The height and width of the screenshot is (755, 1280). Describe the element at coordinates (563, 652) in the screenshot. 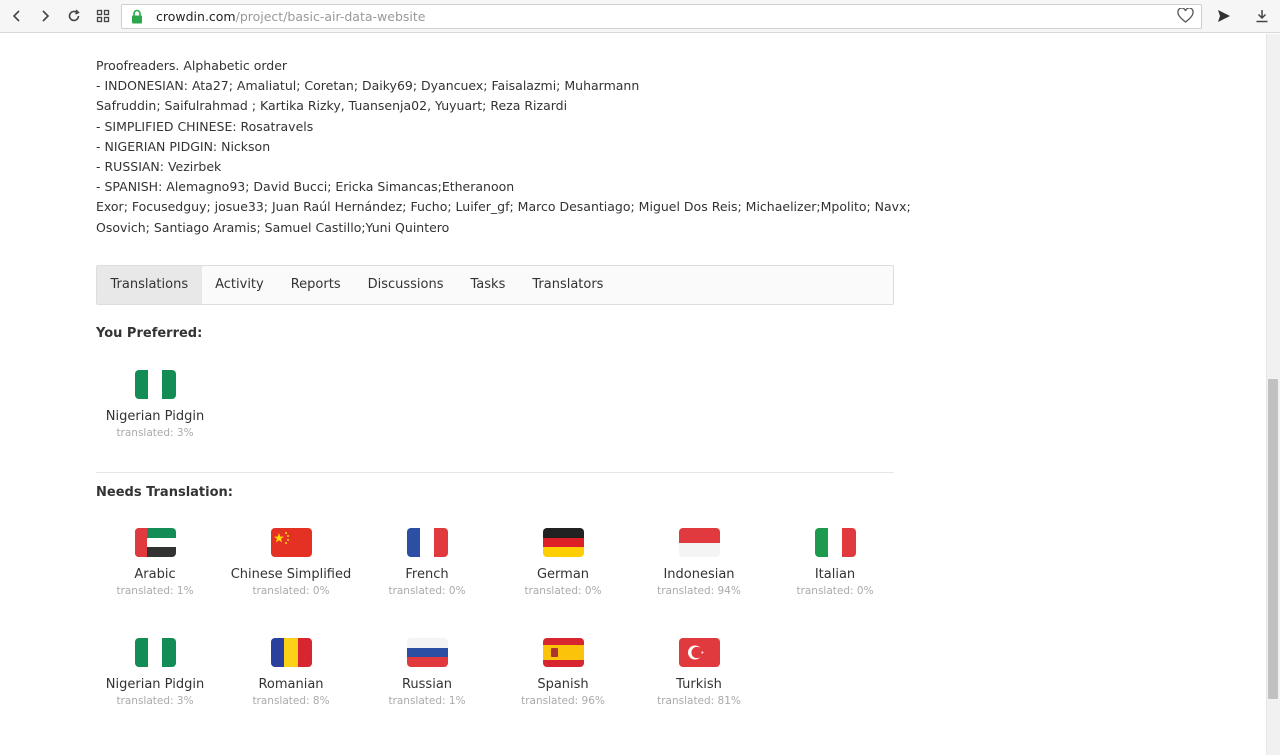

I see `flag-spain-icon` at that location.